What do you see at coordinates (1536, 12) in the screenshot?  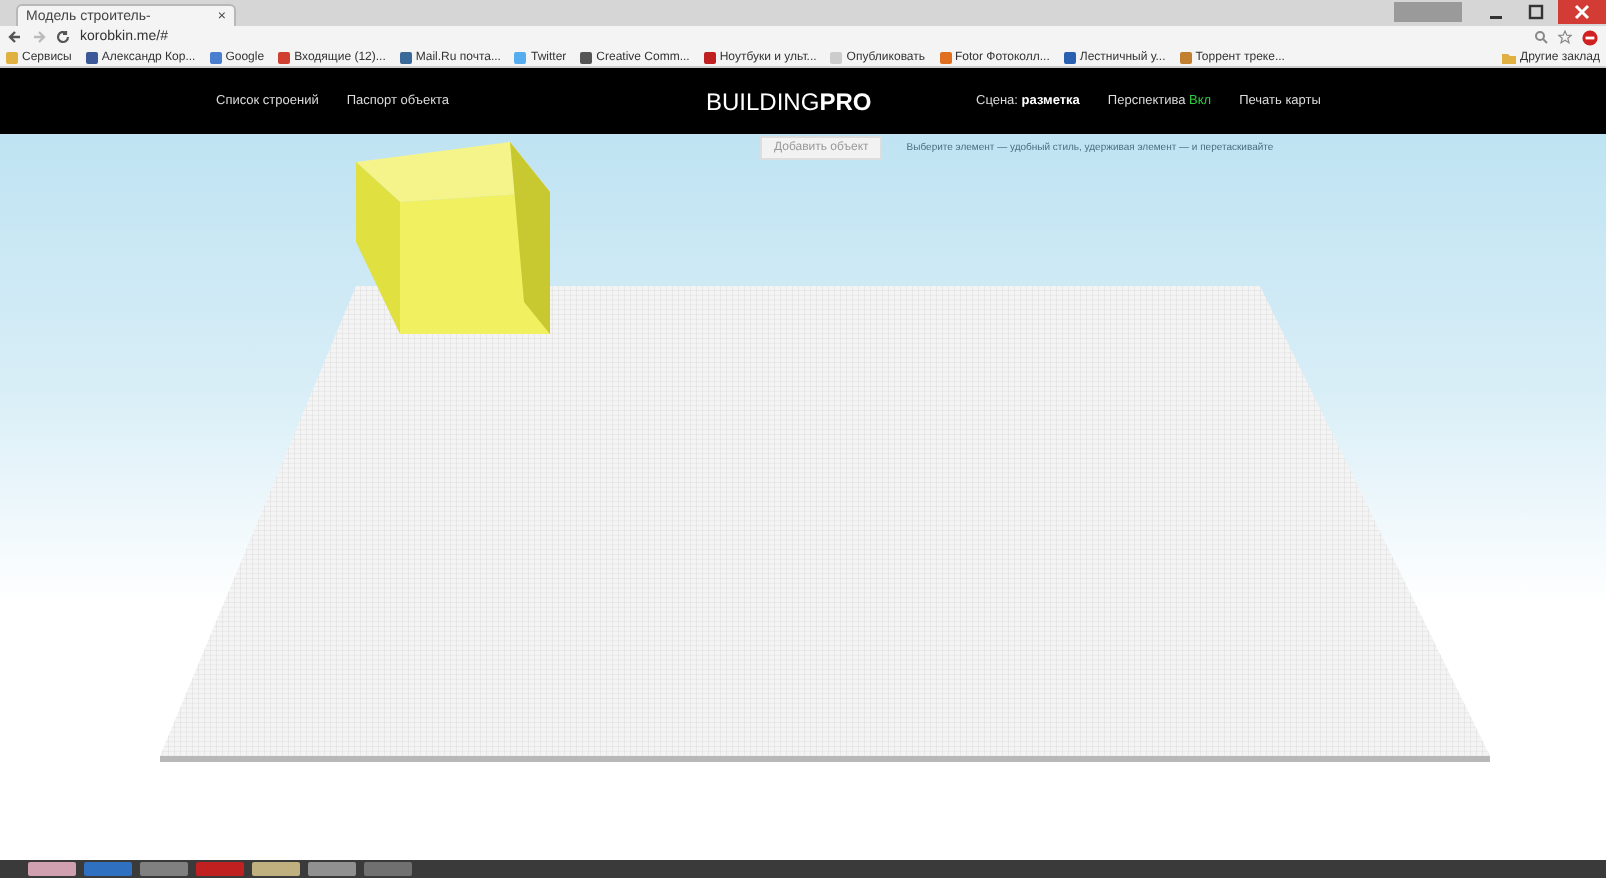 I see `maximize-icon` at bounding box center [1536, 12].